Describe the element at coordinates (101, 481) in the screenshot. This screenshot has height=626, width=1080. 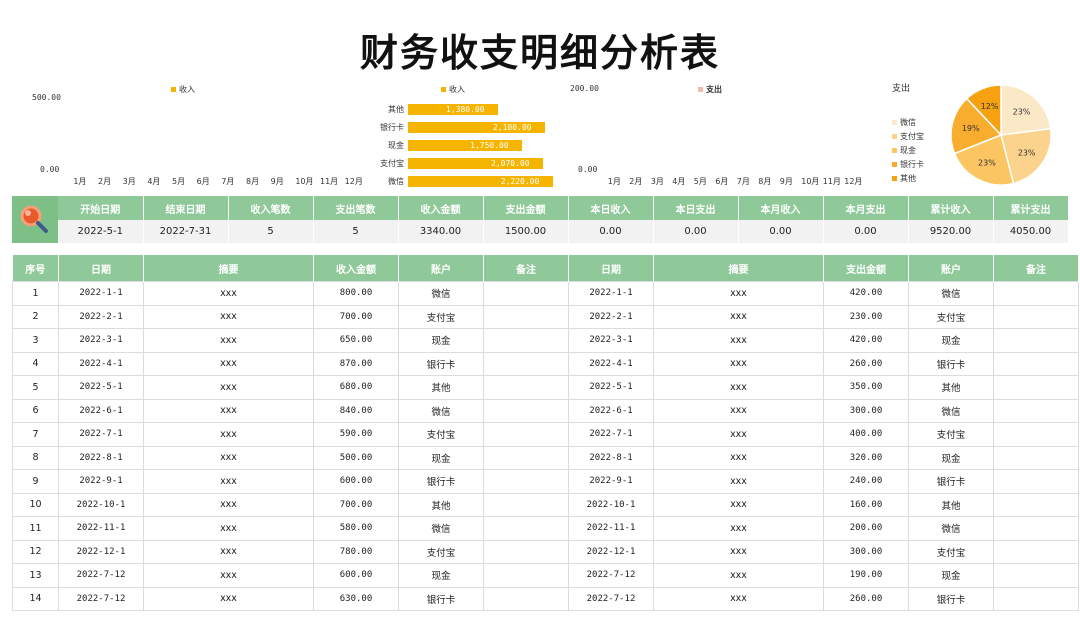
I see `table-cell: 2022-9-1` at that location.